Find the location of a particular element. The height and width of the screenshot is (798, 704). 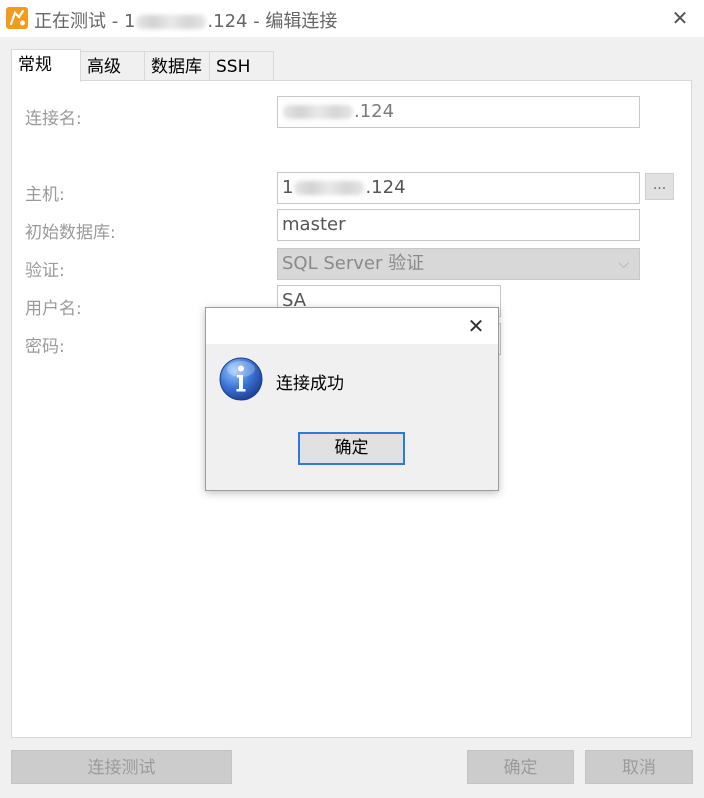

password-label: 密码: is located at coordinates (45, 347).